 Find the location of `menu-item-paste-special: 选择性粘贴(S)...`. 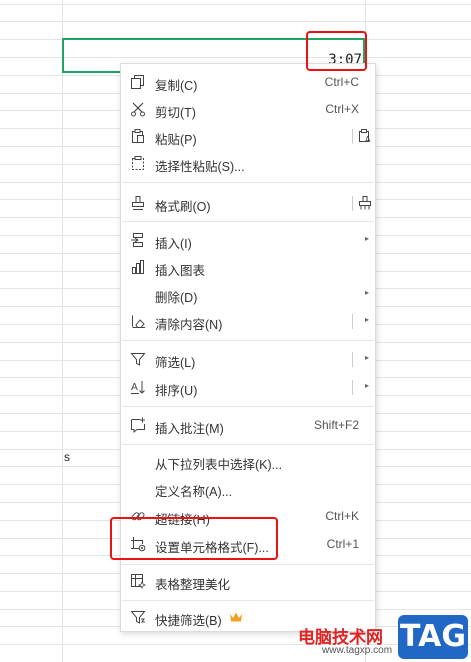

menu-item-paste-special: 选择性粘贴(S)... is located at coordinates (248, 163).